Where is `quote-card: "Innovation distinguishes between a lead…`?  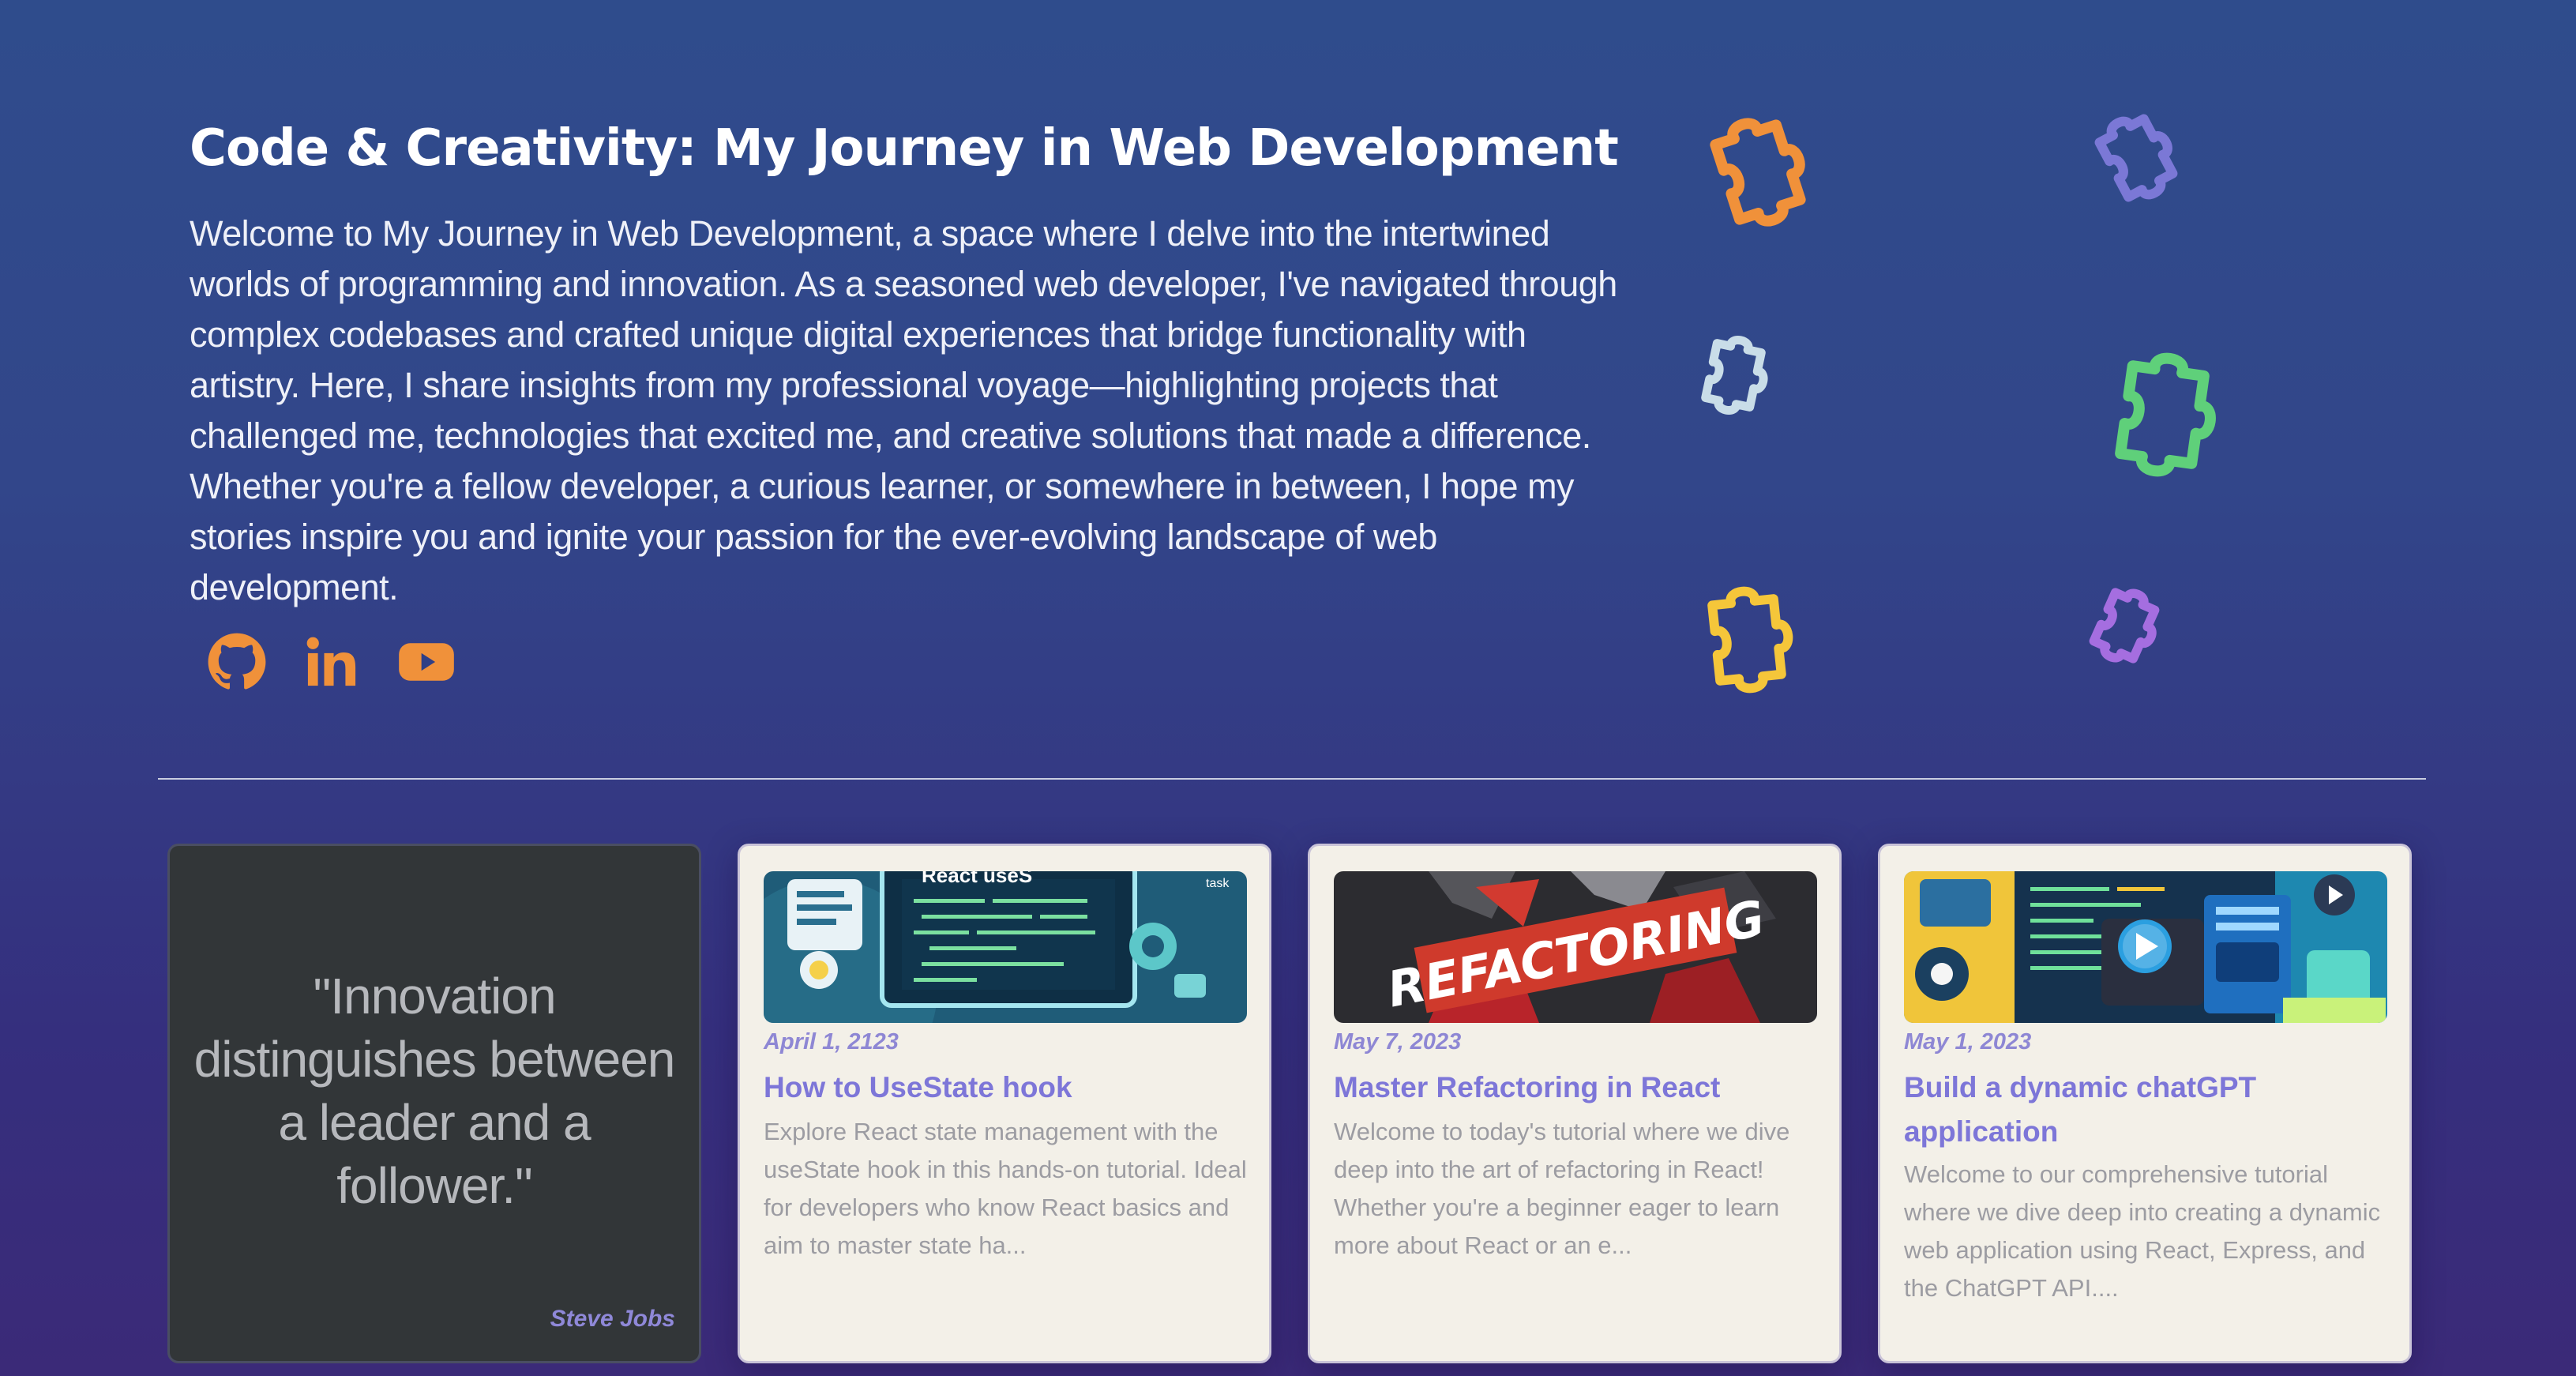 quote-card: "Innovation distinguishes between a lead… is located at coordinates (434, 1103).